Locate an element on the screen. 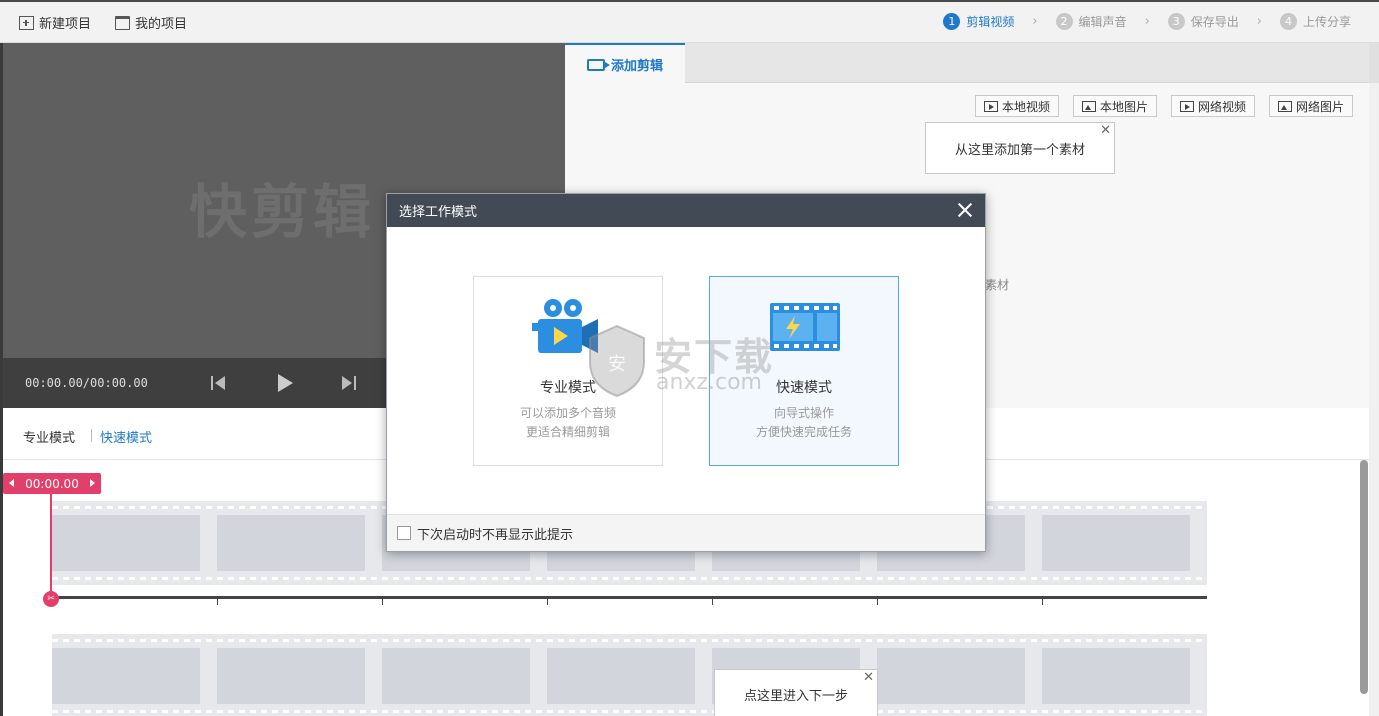 The height and width of the screenshot is (716, 1379). local-image-button: 本地图片 is located at coordinates (1115, 106).